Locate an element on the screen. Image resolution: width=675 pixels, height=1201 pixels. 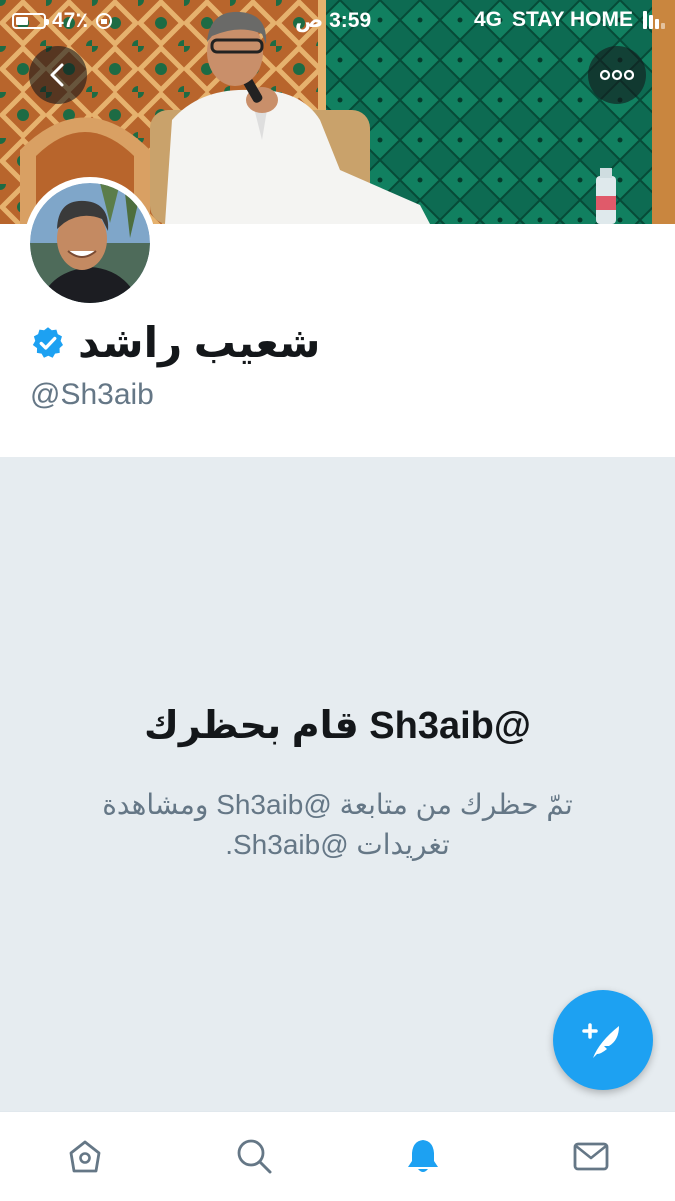
tab-home is located at coordinates (85, 1156).